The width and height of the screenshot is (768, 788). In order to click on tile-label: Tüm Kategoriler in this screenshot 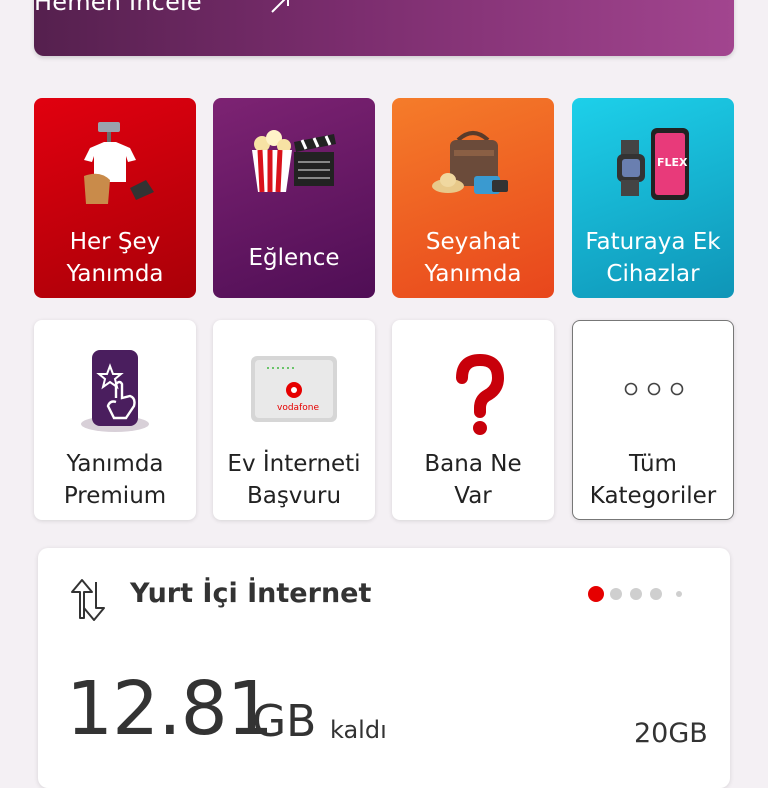, I will do `click(653, 480)`.